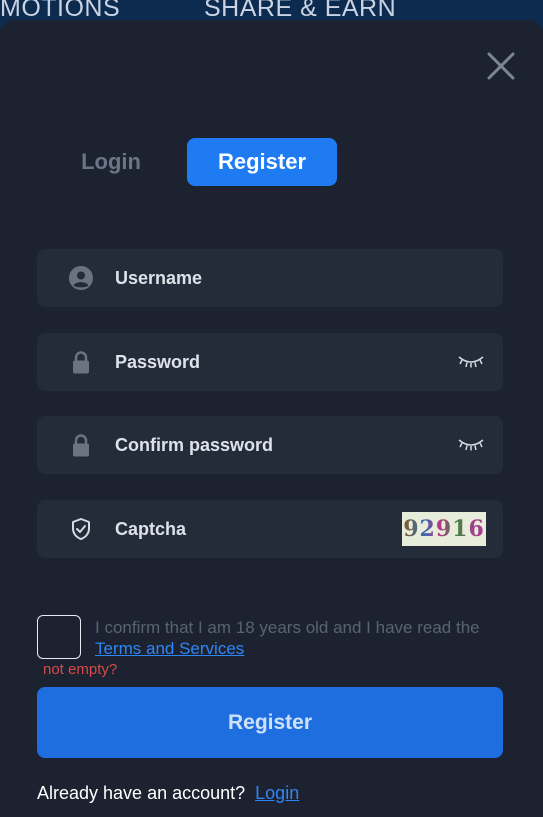 The height and width of the screenshot is (817, 543). What do you see at coordinates (270, 278) in the screenshot?
I see `username-field: Username` at bounding box center [270, 278].